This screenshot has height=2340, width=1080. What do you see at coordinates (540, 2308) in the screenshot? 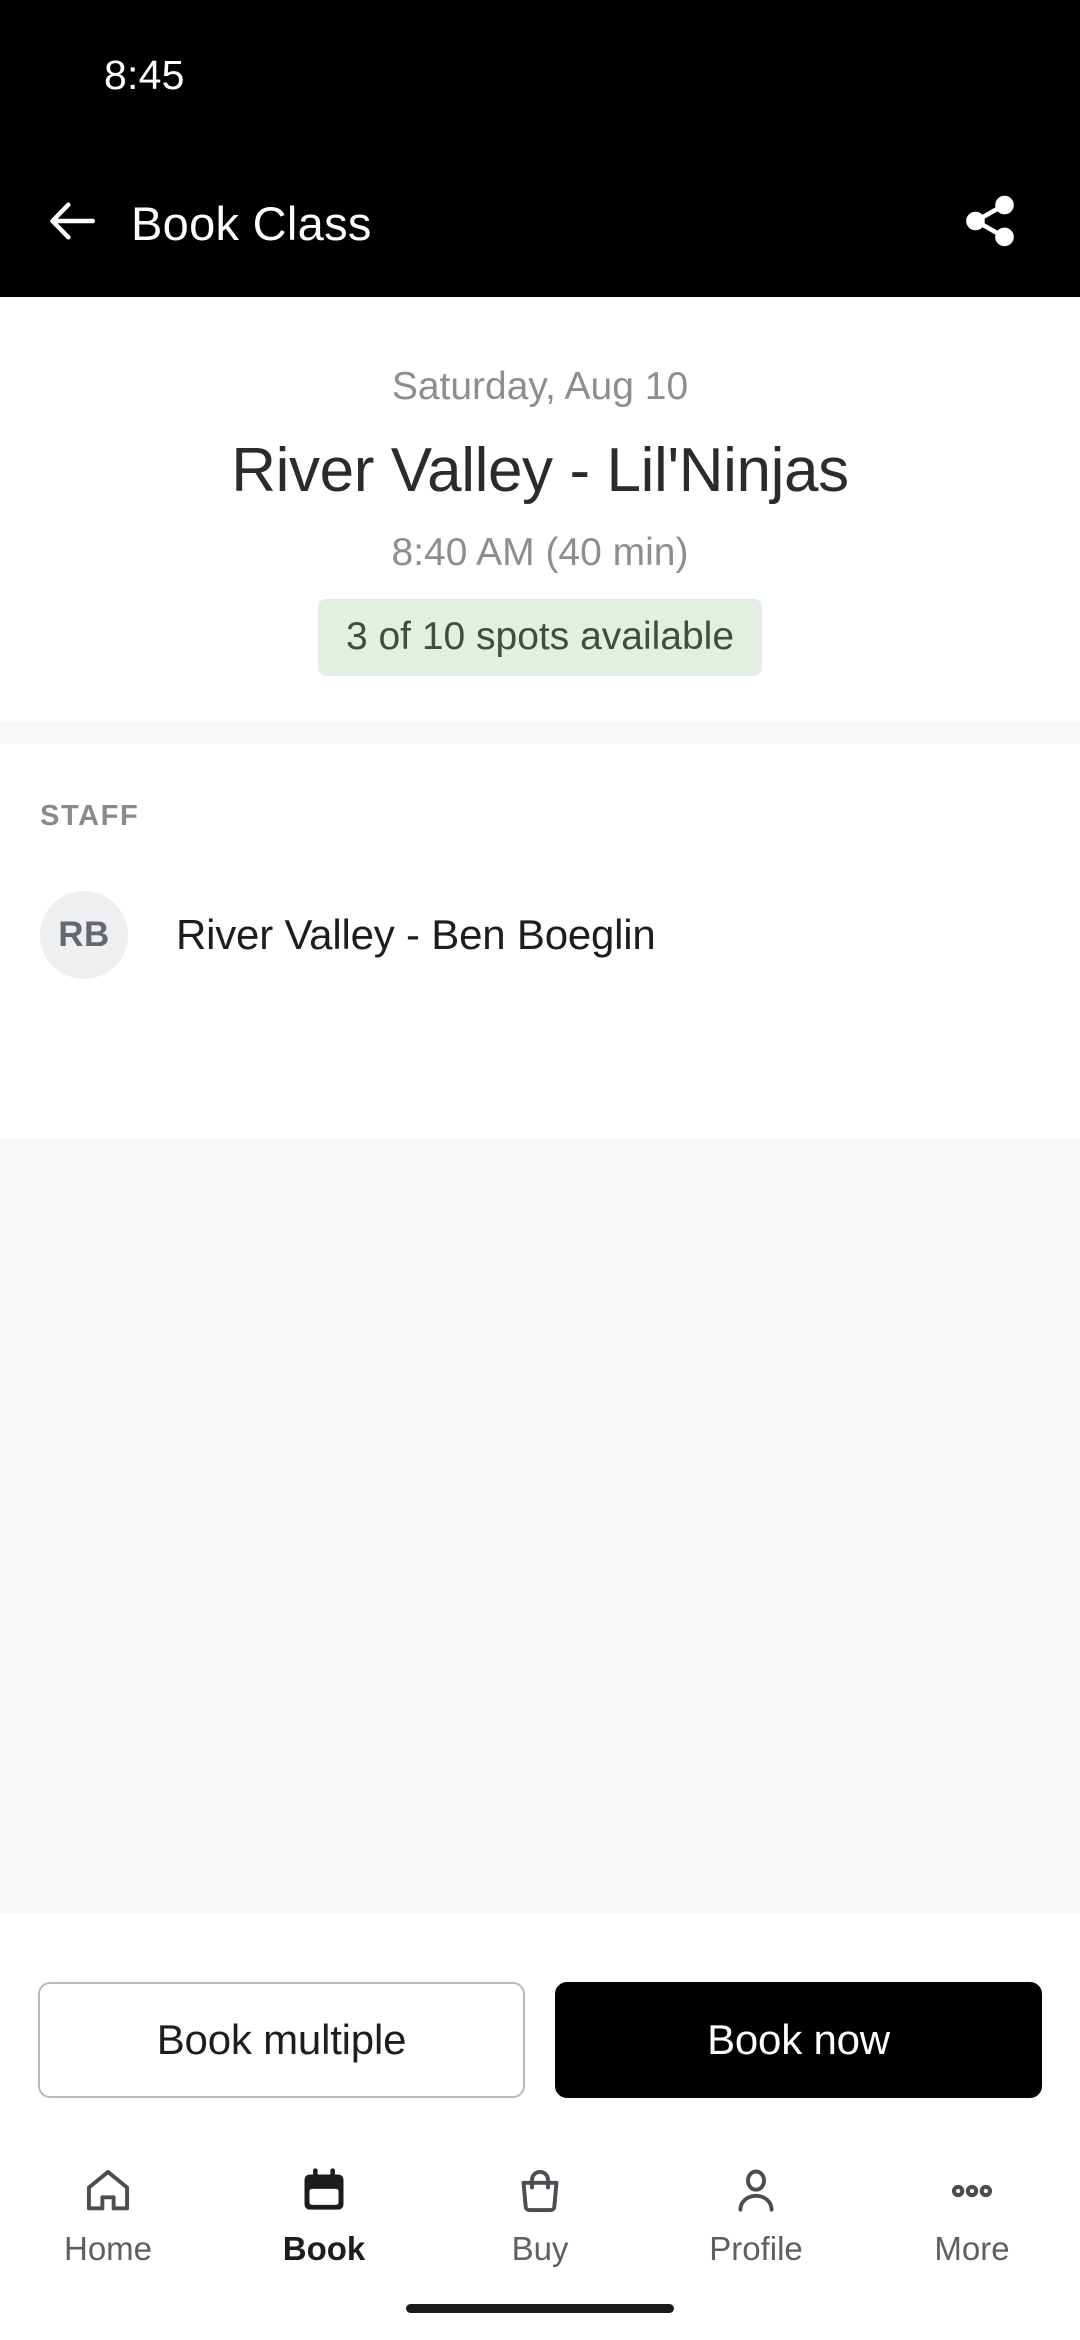
I see `home-indicator` at bounding box center [540, 2308].